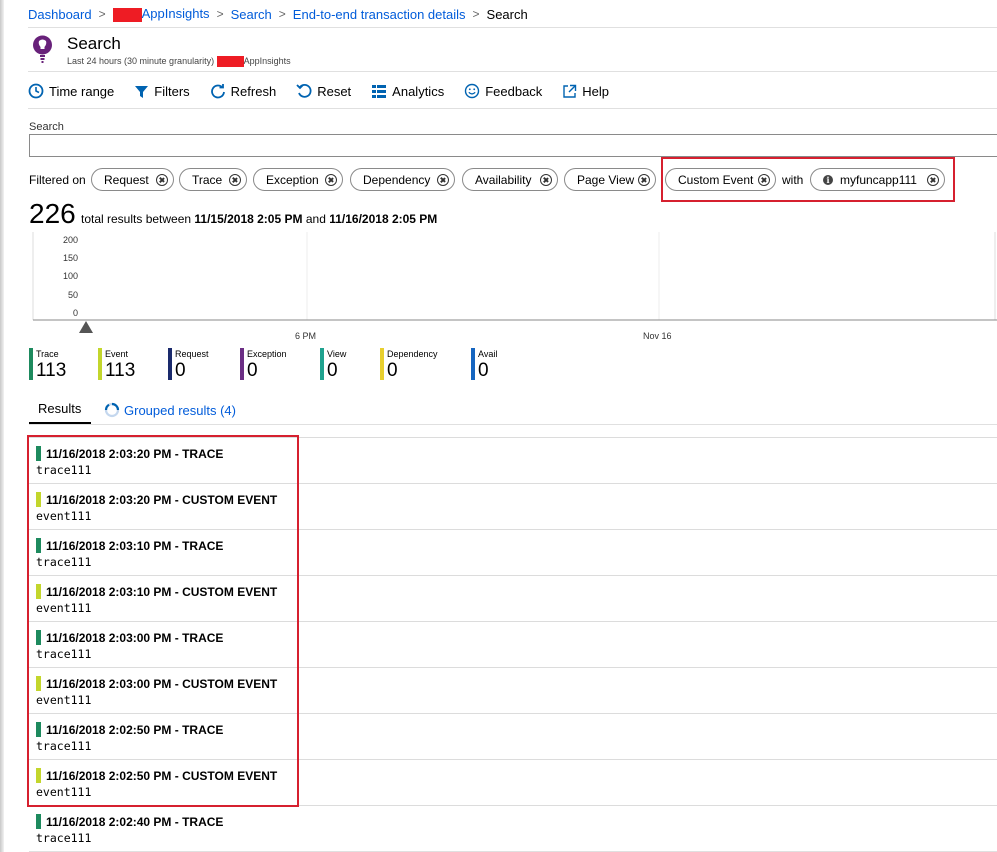  I want to click on legend-avail: Avail 0, so click(484, 364).